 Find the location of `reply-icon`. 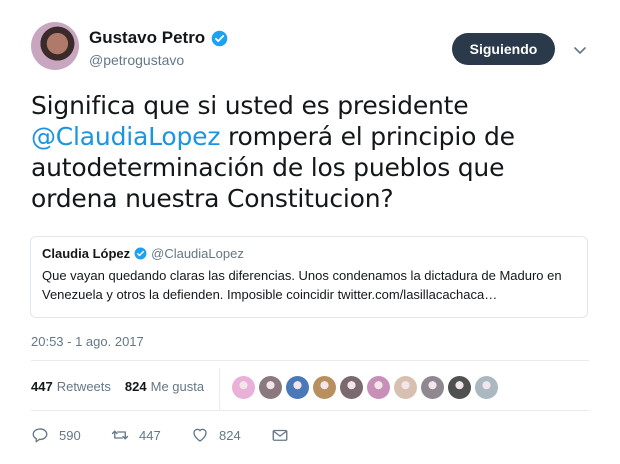

reply-icon is located at coordinates (40, 435).